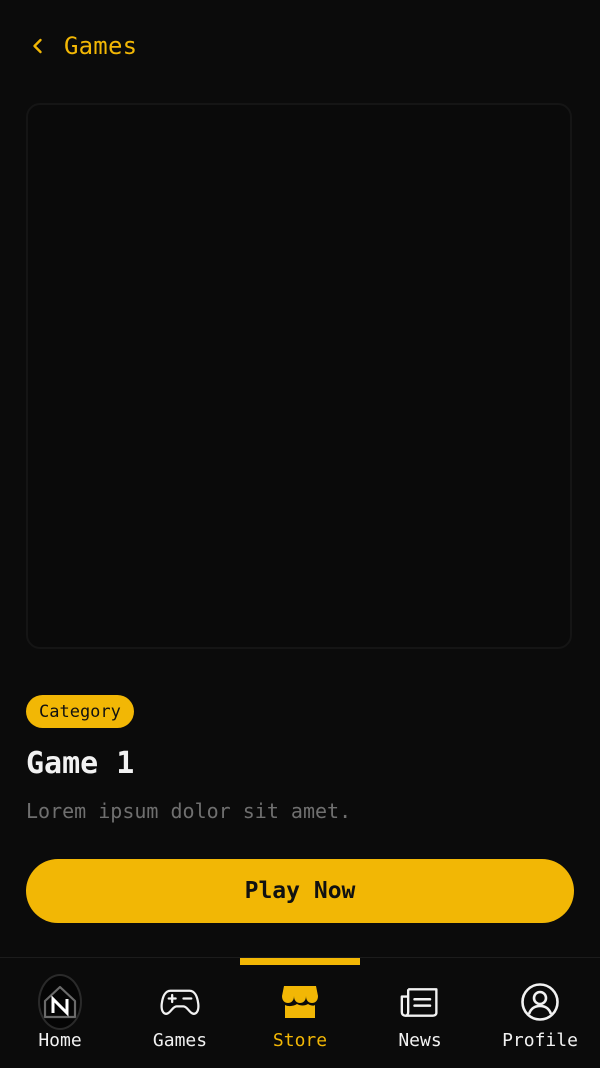  What do you see at coordinates (180, 1040) in the screenshot?
I see `tab-label: Games` at bounding box center [180, 1040].